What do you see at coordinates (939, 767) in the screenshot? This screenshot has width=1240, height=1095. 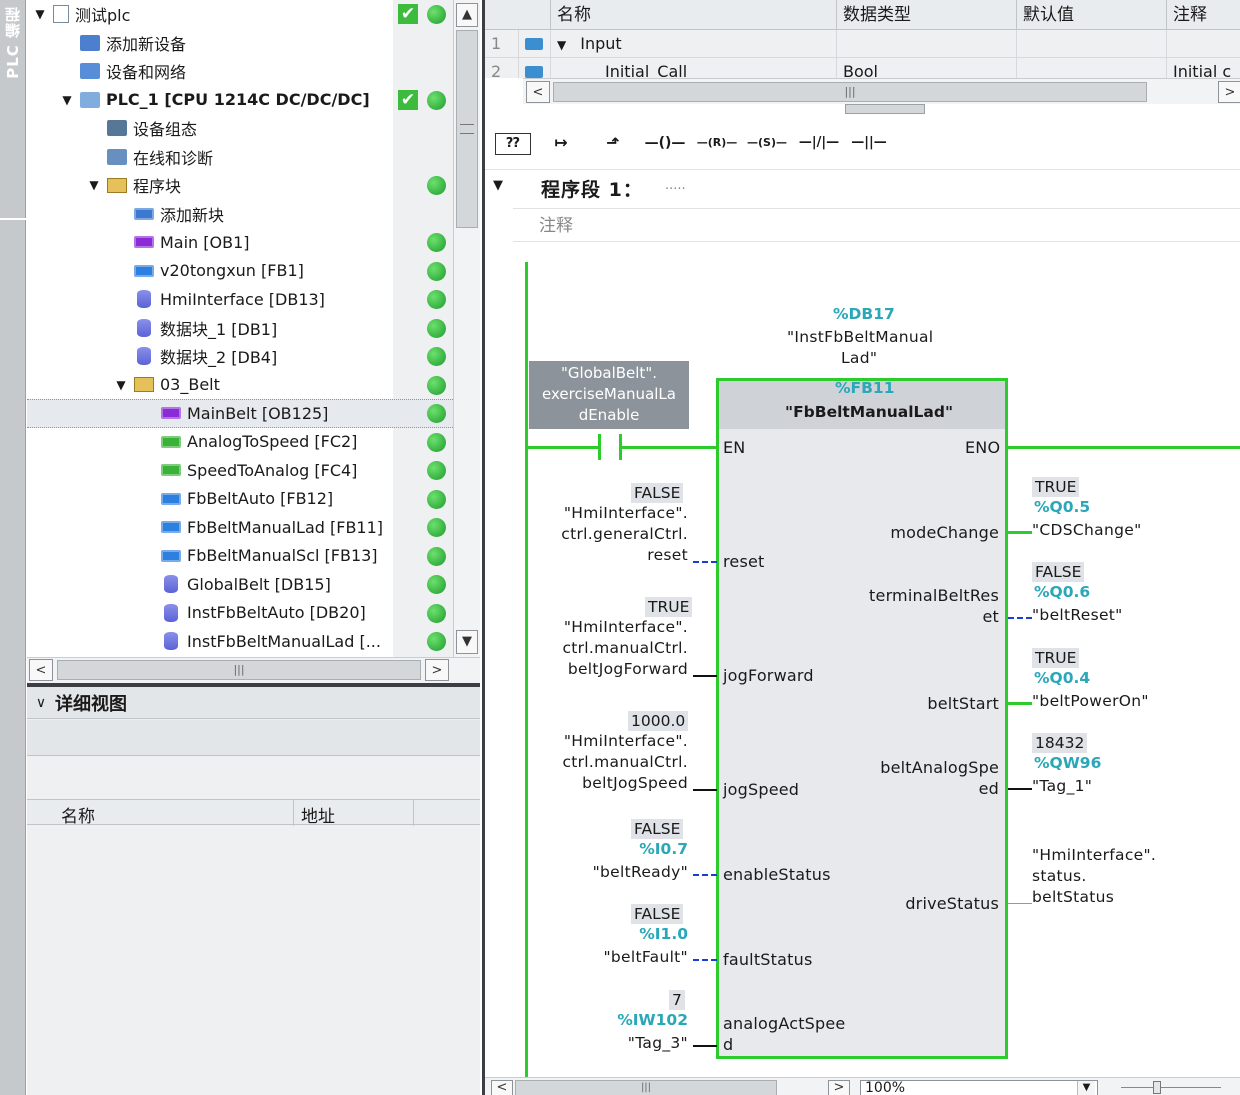 I see `beltanalogspeed-pin: beltAnalogSpe` at bounding box center [939, 767].